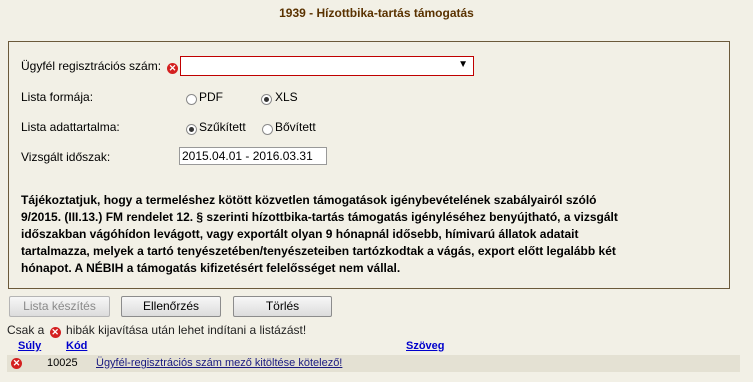 This screenshot has width=753, height=382. Describe the element at coordinates (57, 97) in the screenshot. I see `list-format-label: Lista formája:` at that location.